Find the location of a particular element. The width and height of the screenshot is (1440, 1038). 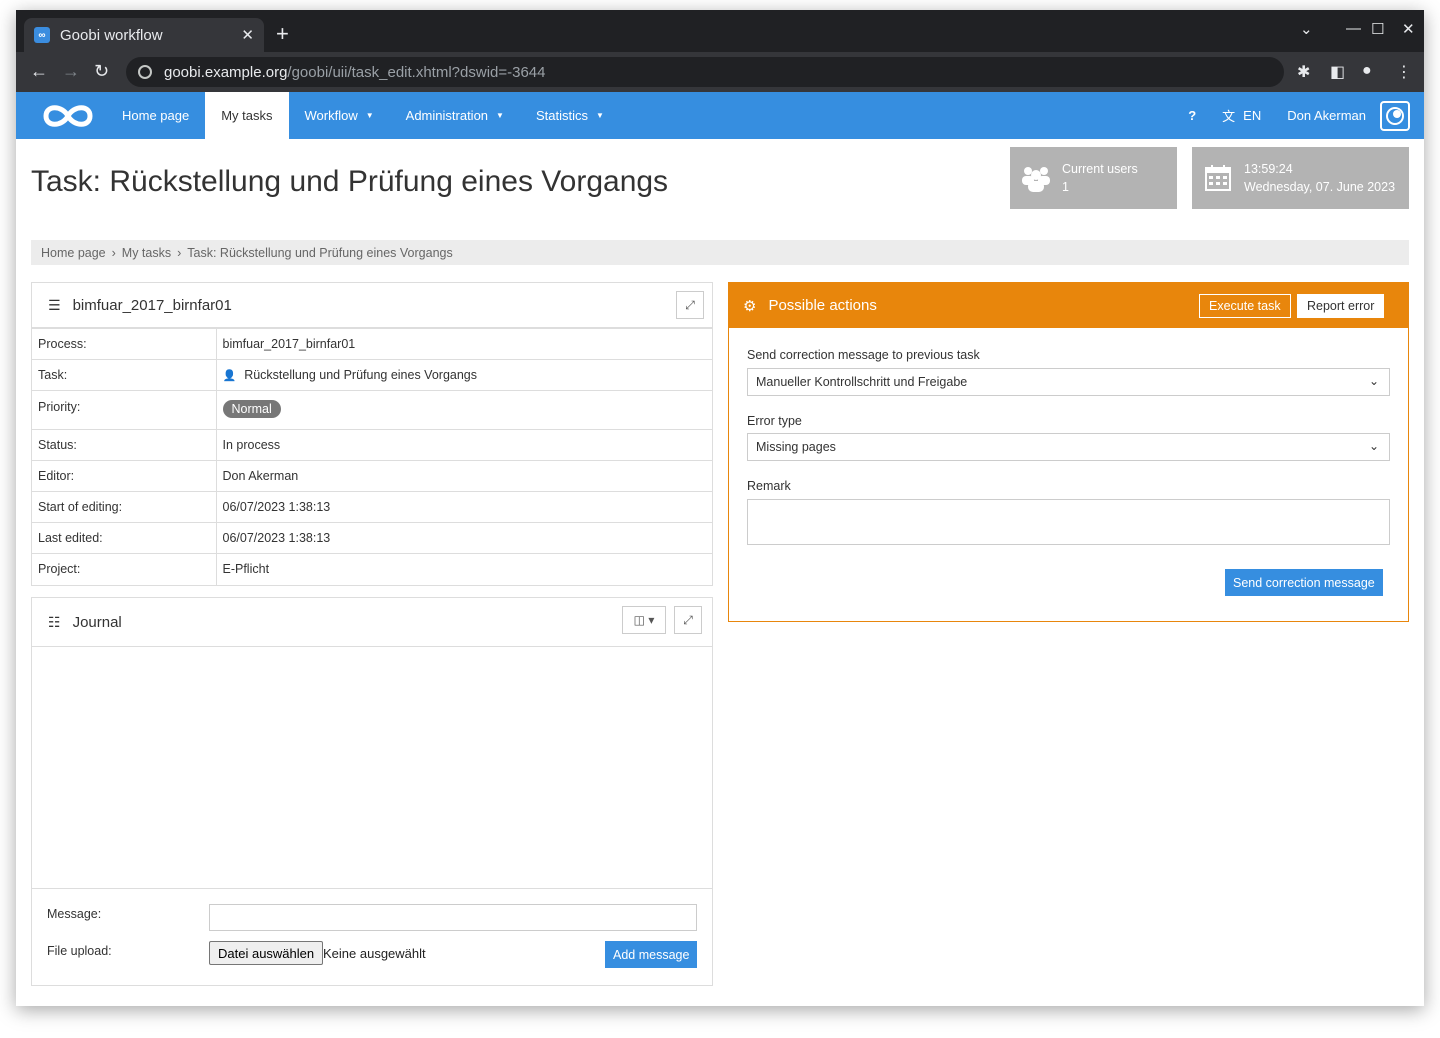

table-row: Start of editing: 06/07/2023 1:38:13 is located at coordinates (372, 507).